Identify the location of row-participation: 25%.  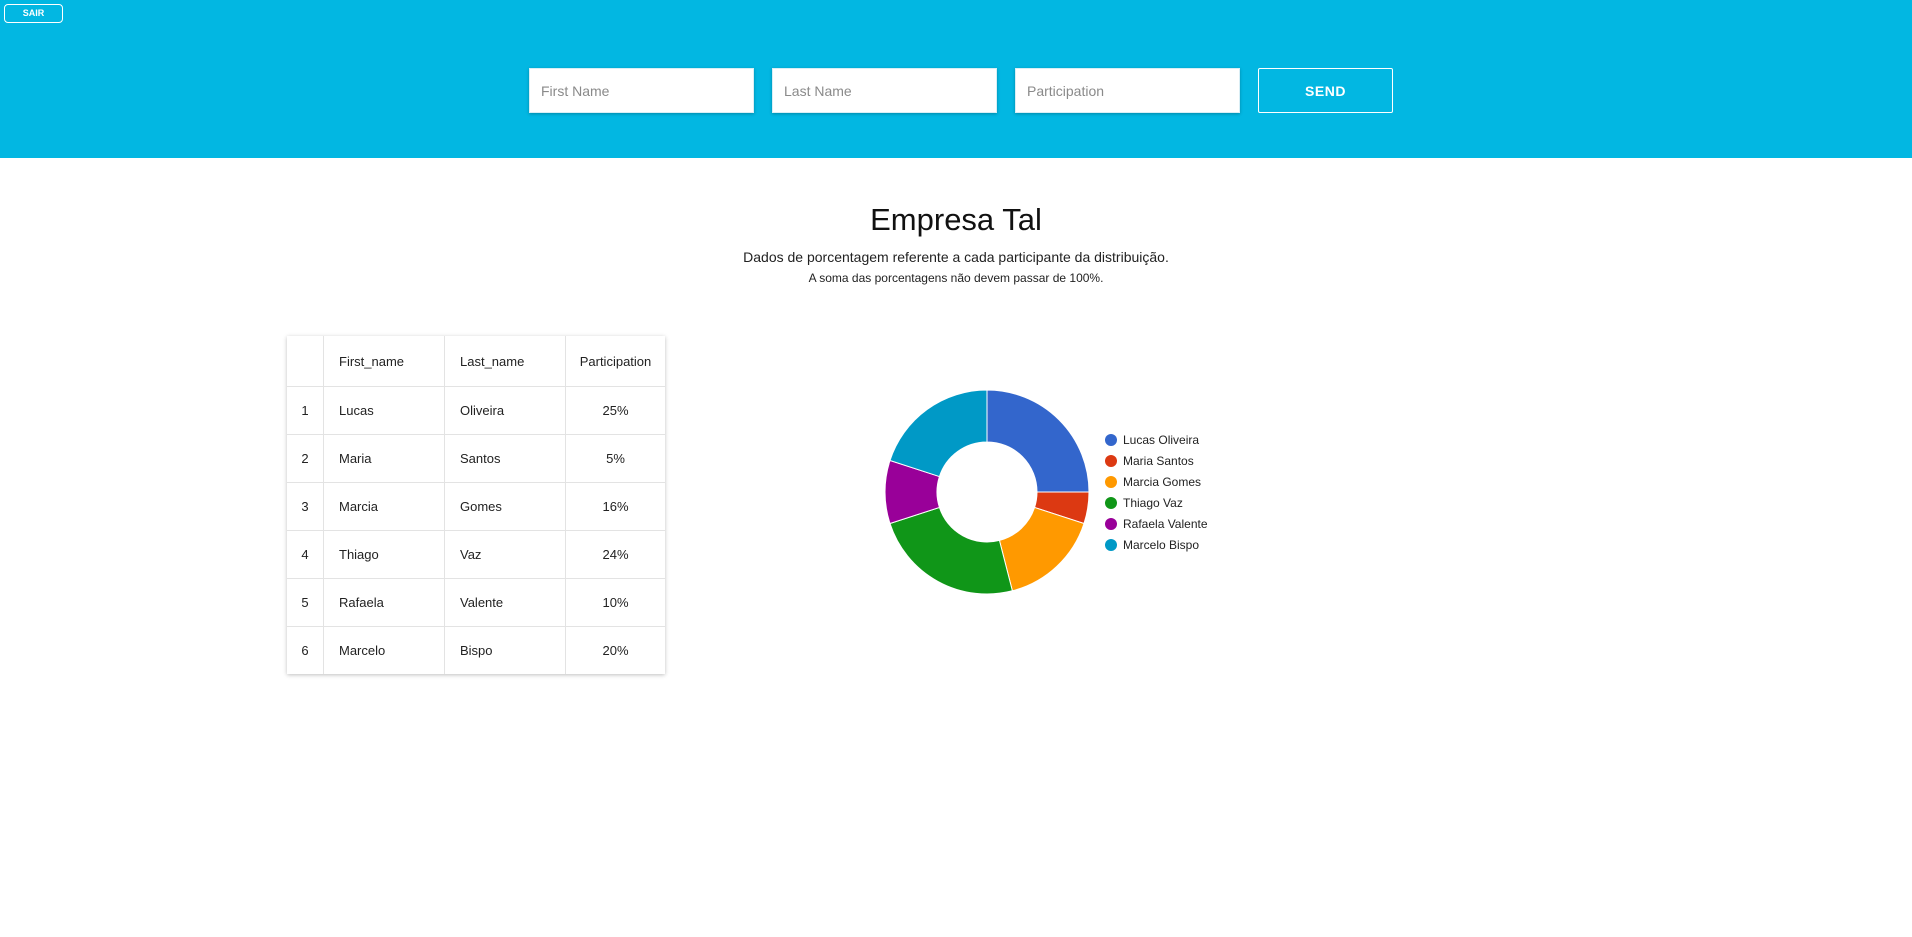
(615, 410).